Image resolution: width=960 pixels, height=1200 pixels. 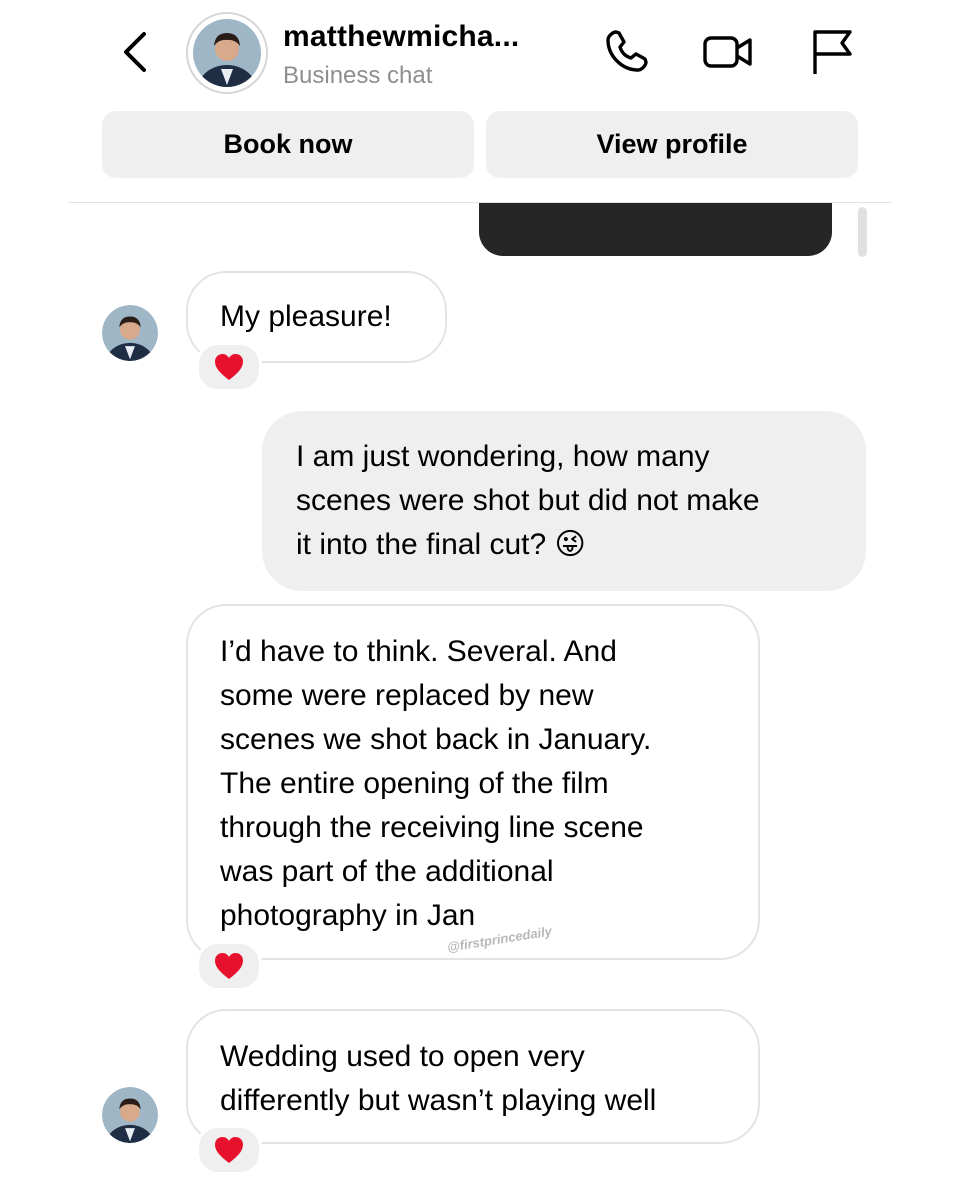 What do you see at coordinates (528, 500) in the screenshot?
I see `message-line: scenes were shot but did not make` at bounding box center [528, 500].